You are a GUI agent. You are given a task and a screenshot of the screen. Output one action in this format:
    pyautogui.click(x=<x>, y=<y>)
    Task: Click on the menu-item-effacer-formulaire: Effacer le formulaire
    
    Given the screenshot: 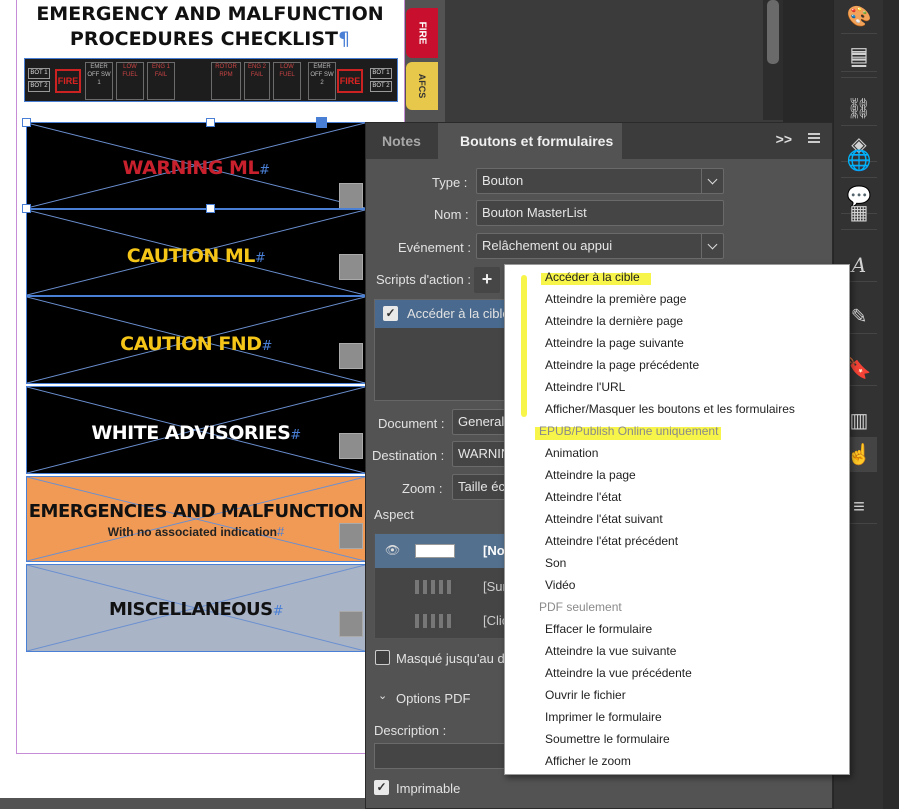 What is the action you would take?
    pyautogui.click(x=598, y=629)
    